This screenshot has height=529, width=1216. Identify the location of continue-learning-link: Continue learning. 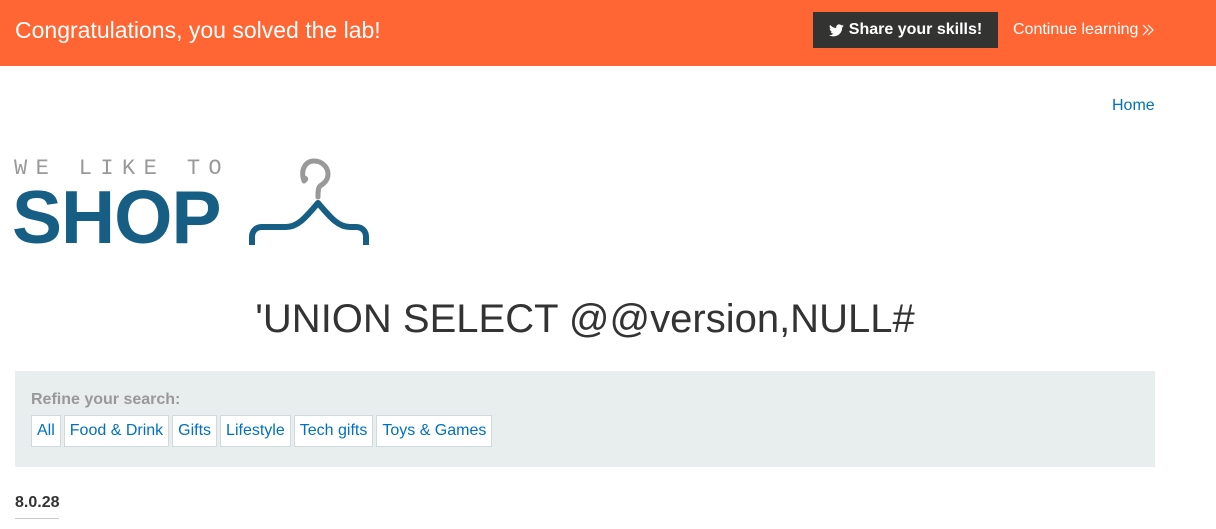
(1084, 30).